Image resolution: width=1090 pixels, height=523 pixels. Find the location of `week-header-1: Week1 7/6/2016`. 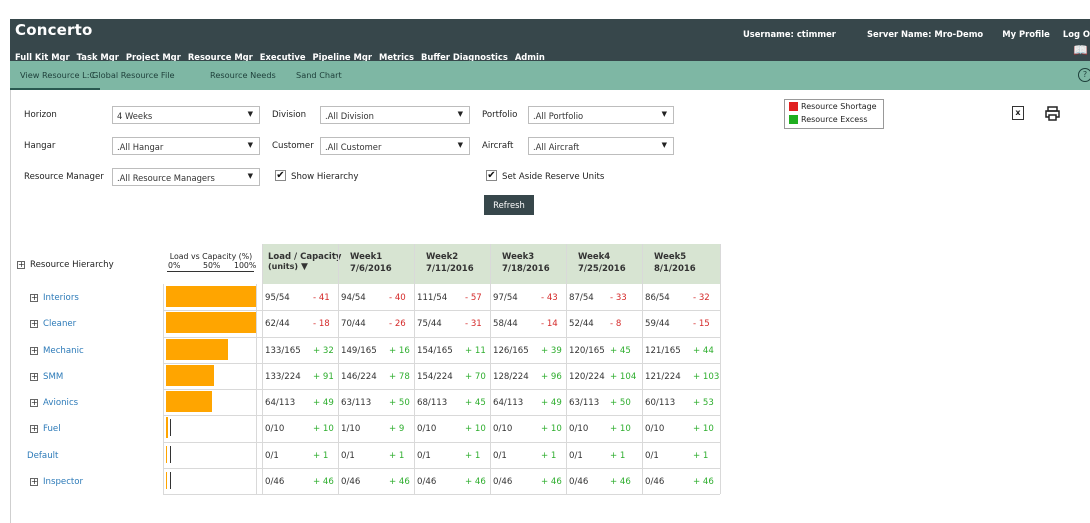

week-header-1: Week1 7/6/2016 is located at coordinates (371, 263).